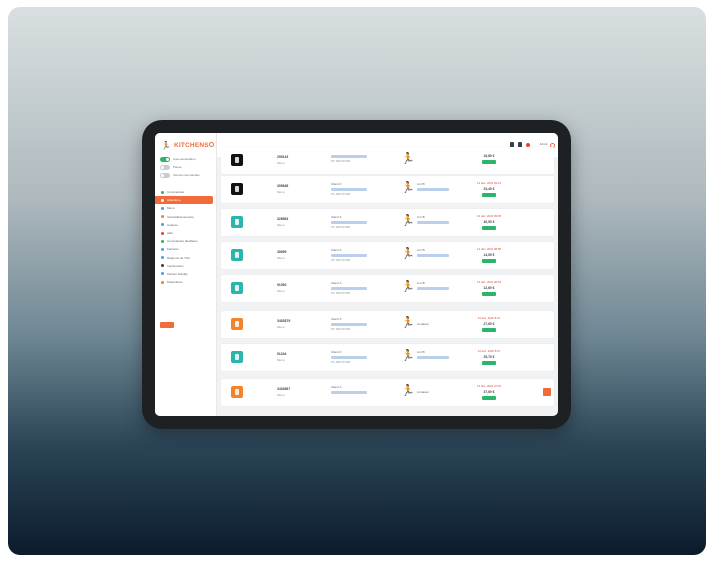 The image size is (713, 562). I want to click on order-amount: 23,40 €, so click(489, 189).